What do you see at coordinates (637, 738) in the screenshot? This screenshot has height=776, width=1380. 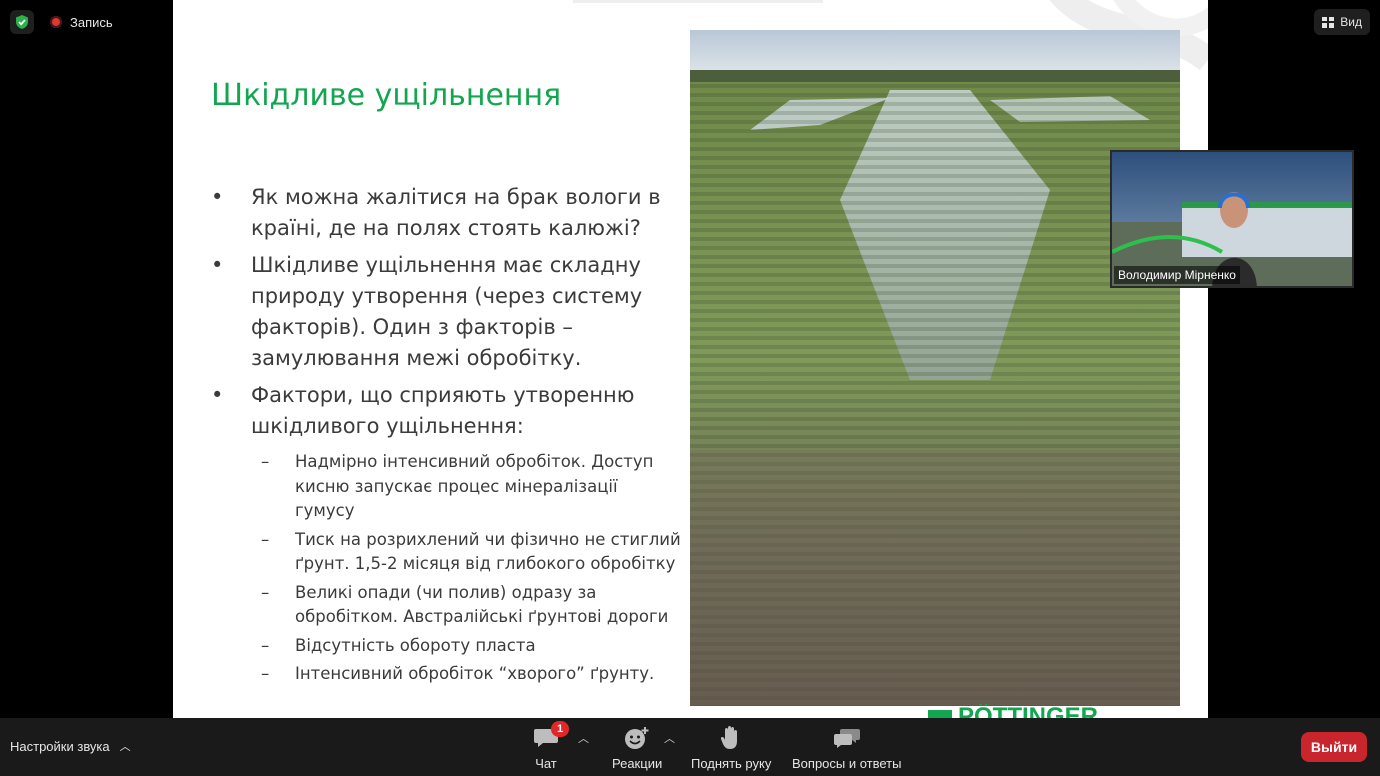 I see `smiley-plus-icon` at bounding box center [637, 738].